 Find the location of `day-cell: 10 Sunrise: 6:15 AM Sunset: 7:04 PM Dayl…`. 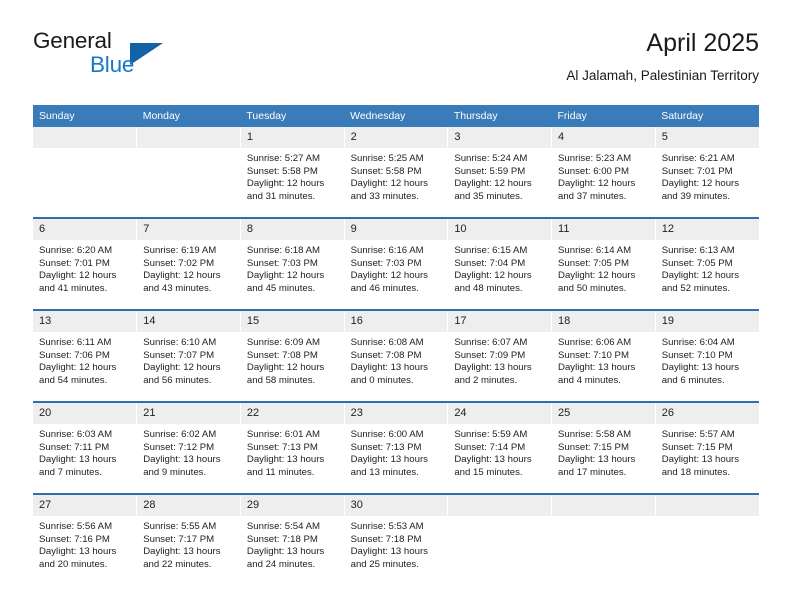

day-cell: 10 Sunrise: 6:15 AM Sunset: 7:04 PM Dayl… is located at coordinates (500, 263).